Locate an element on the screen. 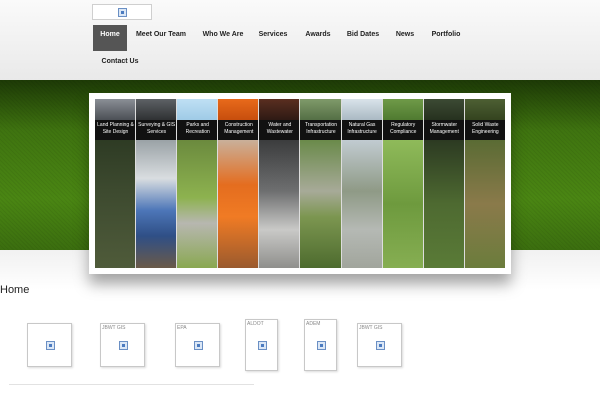  panel-label: Construction Management is located at coordinates (238, 130).